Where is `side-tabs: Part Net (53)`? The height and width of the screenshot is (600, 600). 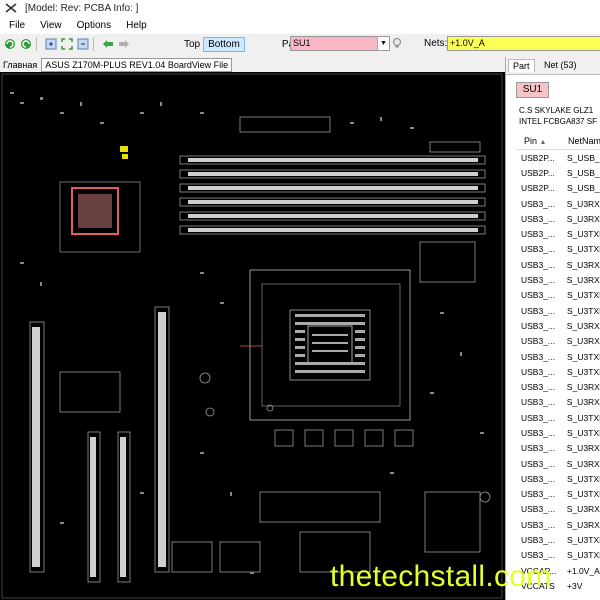 side-tabs: Part Net (53) is located at coordinates (553, 66).